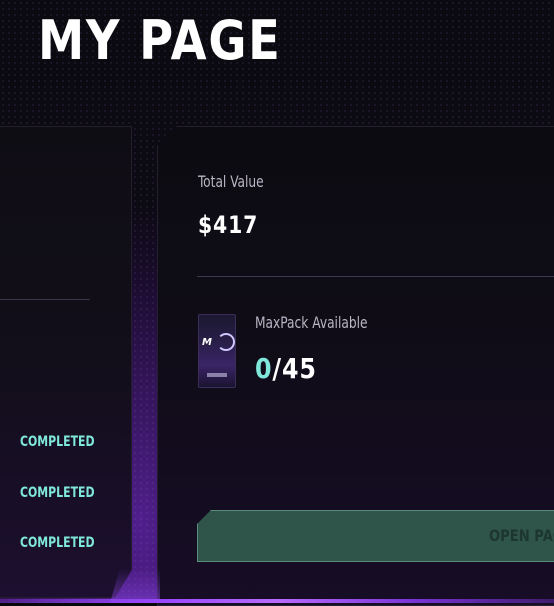 The image size is (554, 606). What do you see at coordinates (228, 225) in the screenshot?
I see `total-value-amount: $417` at bounding box center [228, 225].